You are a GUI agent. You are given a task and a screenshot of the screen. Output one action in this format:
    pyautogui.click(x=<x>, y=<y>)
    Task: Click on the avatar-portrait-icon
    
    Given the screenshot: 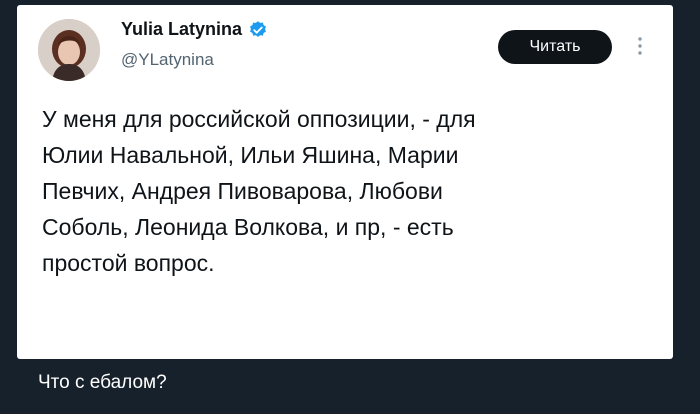 What is the action you would take?
    pyautogui.click(x=69, y=50)
    